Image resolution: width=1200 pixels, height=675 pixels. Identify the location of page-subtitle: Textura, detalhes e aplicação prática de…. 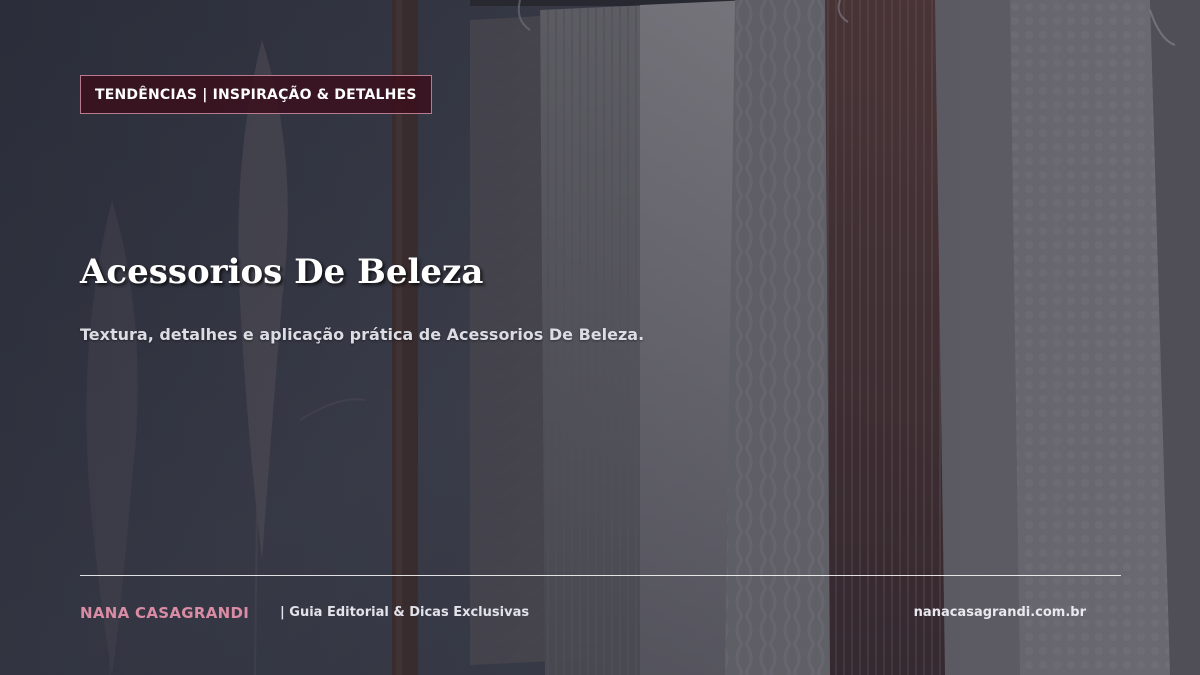
(362, 334).